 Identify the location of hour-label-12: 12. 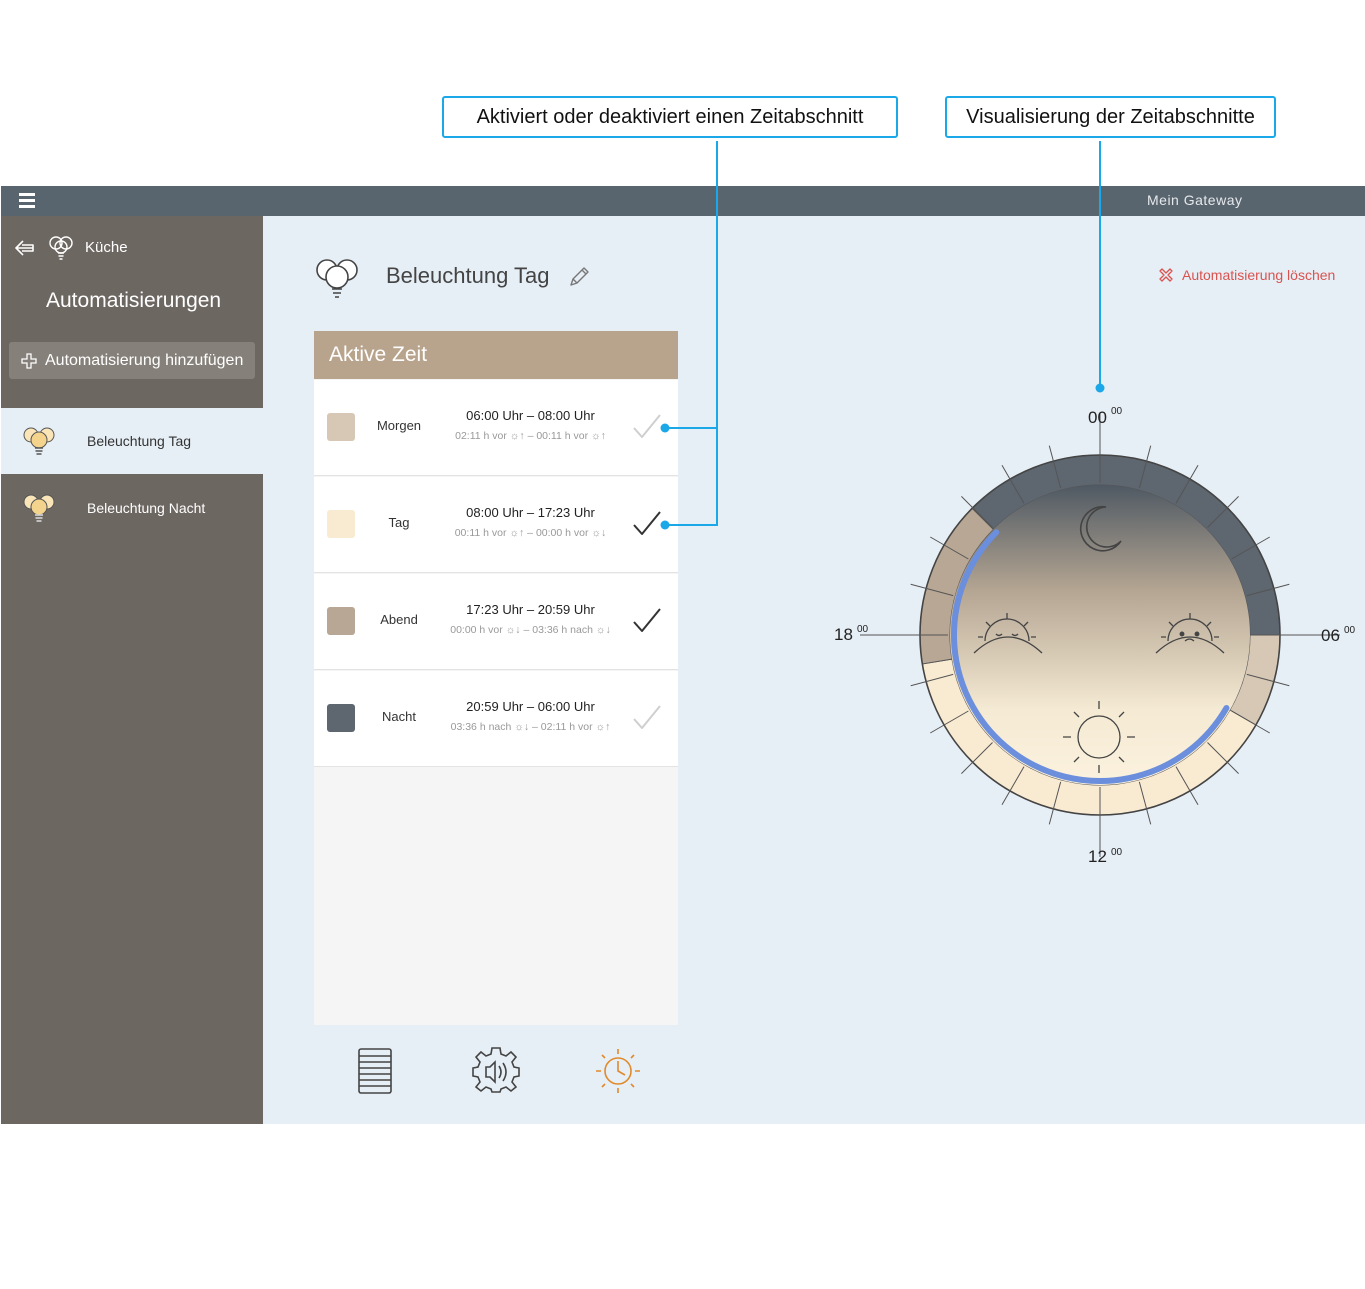
(1097, 856).